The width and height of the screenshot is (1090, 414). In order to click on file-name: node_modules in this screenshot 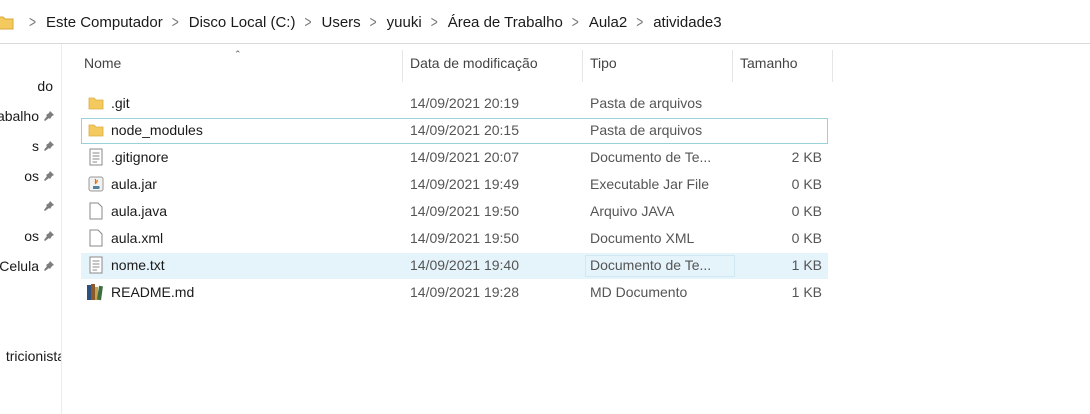, I will do `click(157, 130)`.